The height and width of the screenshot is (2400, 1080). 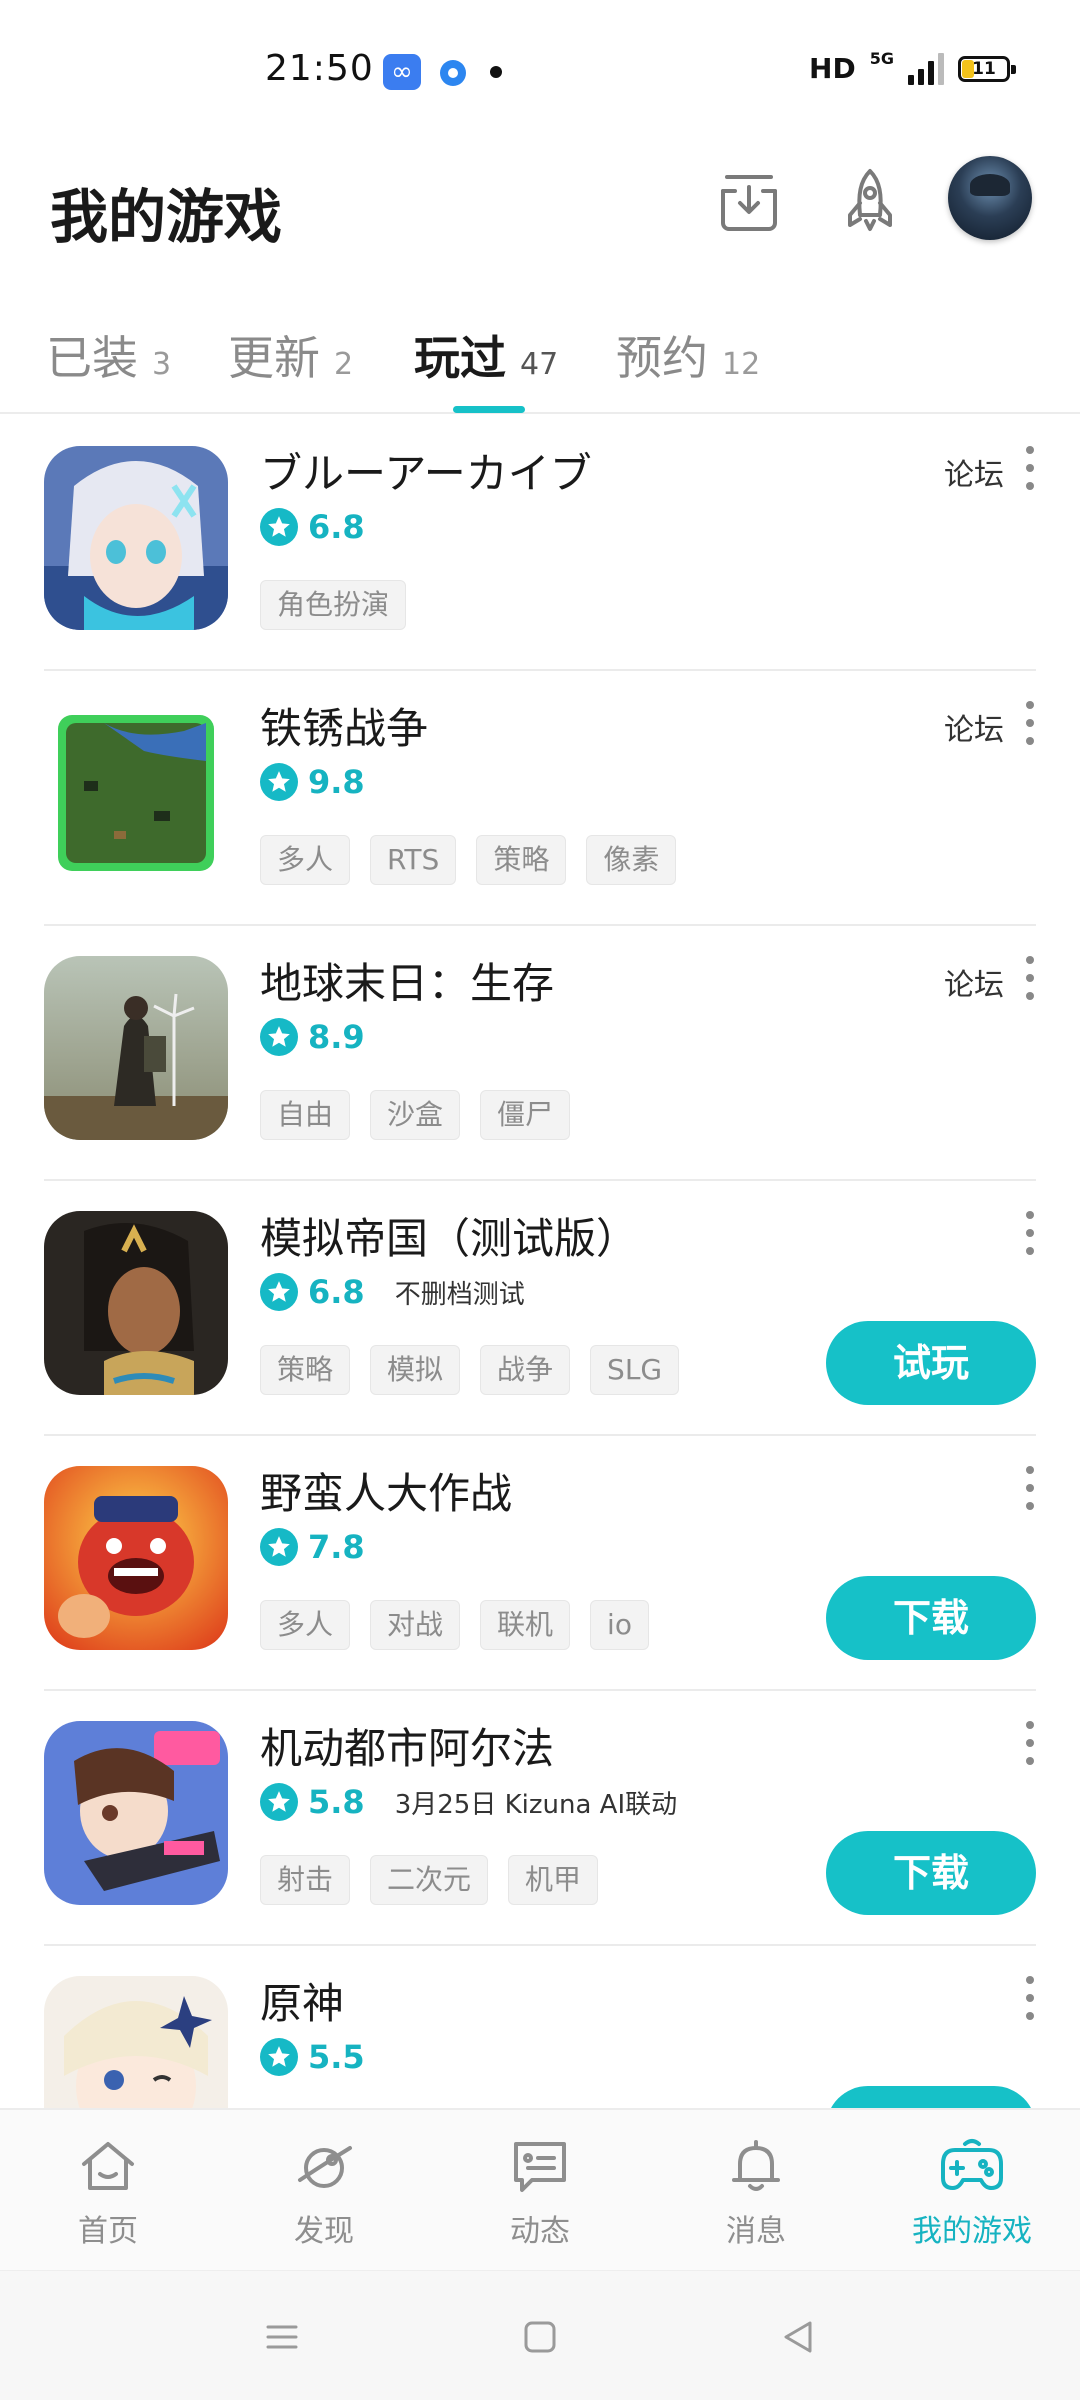 What do you see at coordinates (468, 860) in the screenshot?
I see `game-tags: 多人 RTS 策略 像素` at bounding box center [468, 860].